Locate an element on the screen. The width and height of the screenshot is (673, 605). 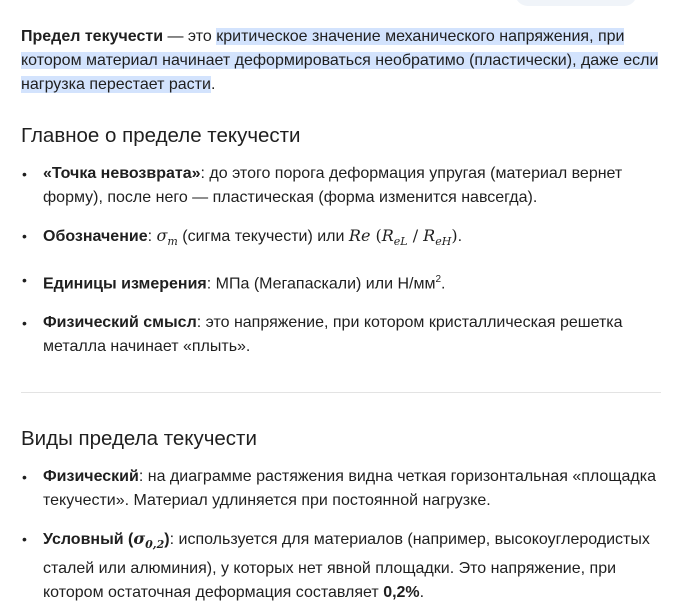
intro-term: Предел текучести is located at coordinates (92, 36).